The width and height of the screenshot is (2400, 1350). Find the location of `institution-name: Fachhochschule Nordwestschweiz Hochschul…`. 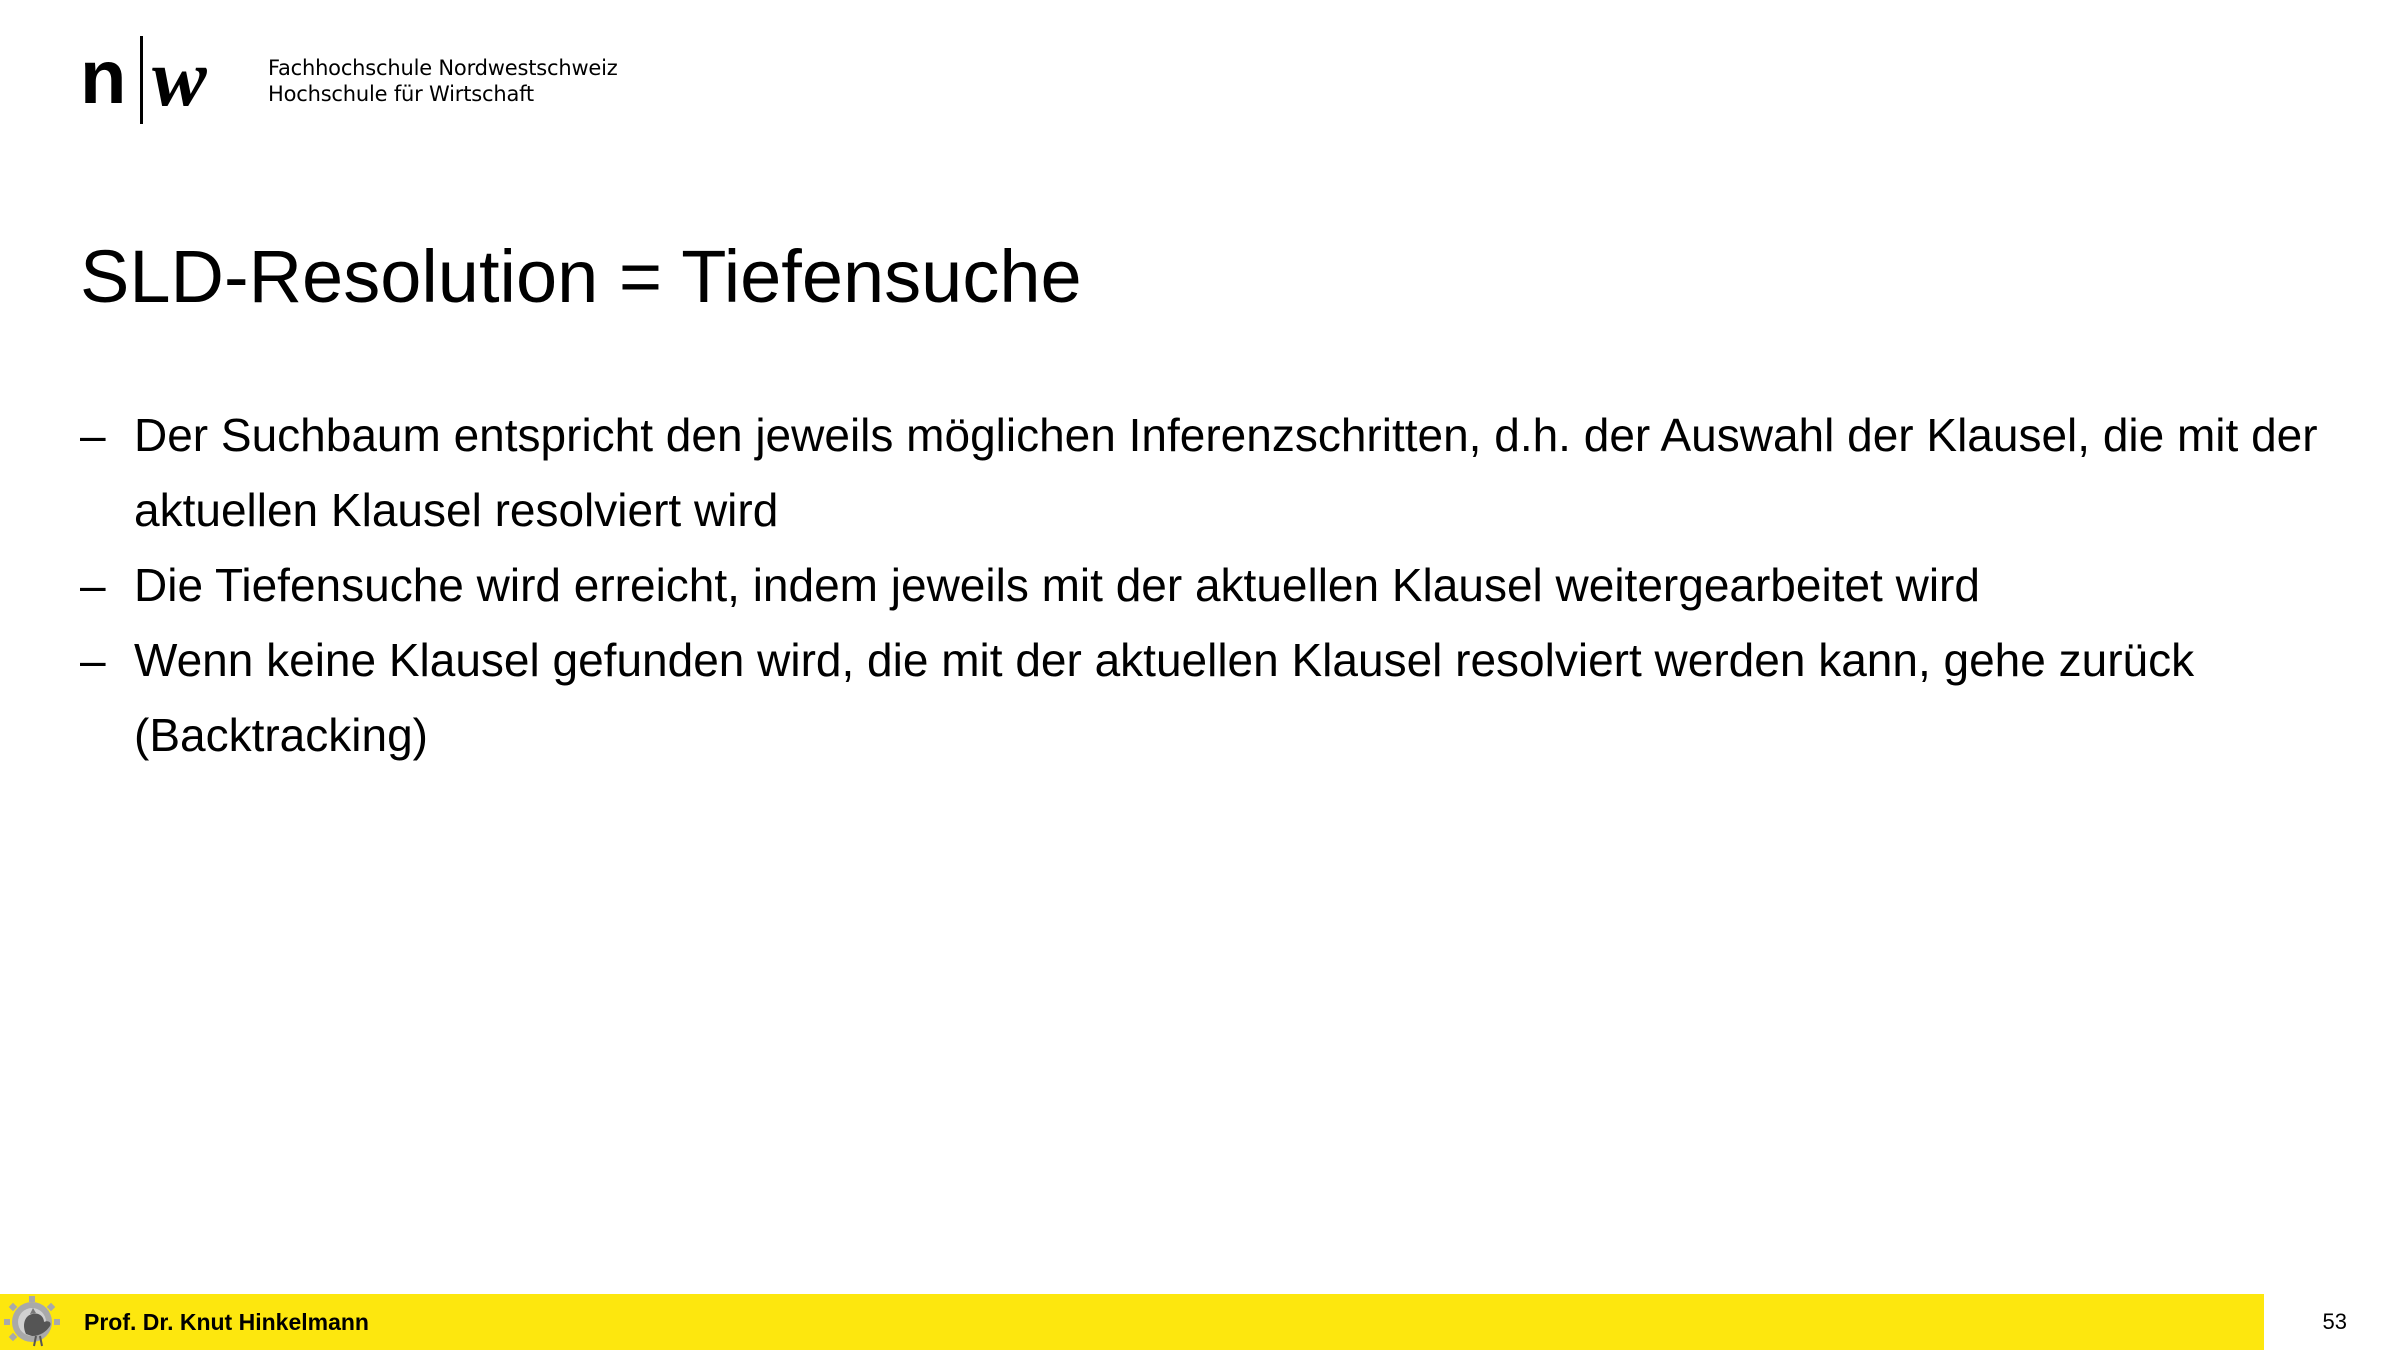

institution-name: Fachhochschule Nordwestschweiz Hochschul… is located at coordinates (443, 81).